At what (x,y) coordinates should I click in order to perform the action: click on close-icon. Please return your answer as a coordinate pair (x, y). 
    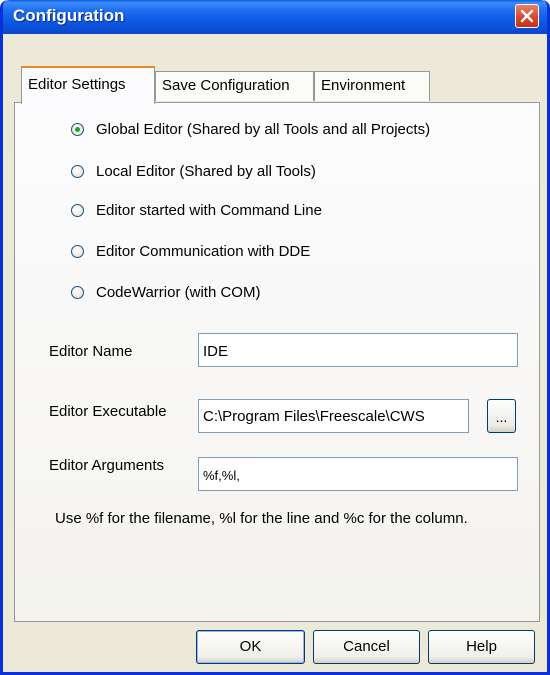
    Looking at the image, I should click on (527, 16).